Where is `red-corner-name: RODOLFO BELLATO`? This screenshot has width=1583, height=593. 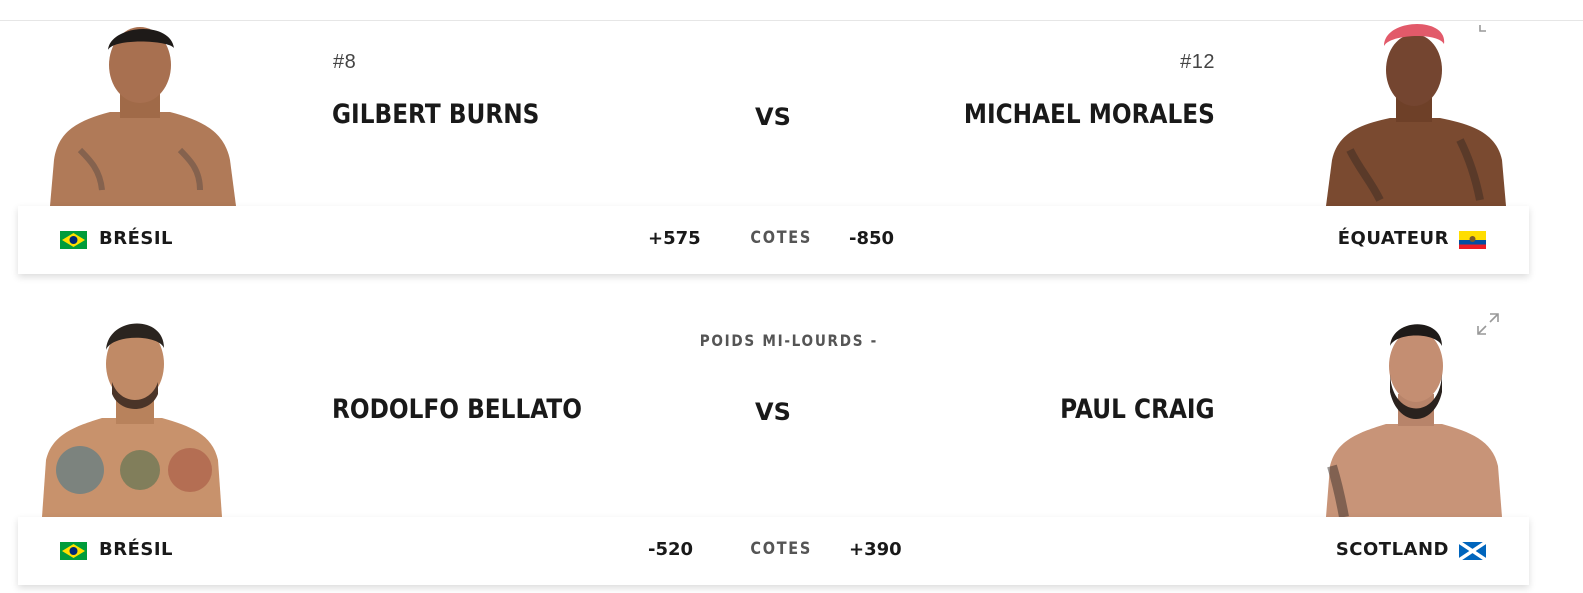
red-corner-name: RODOLFO BELLATO is located at coordinates (457, 409).